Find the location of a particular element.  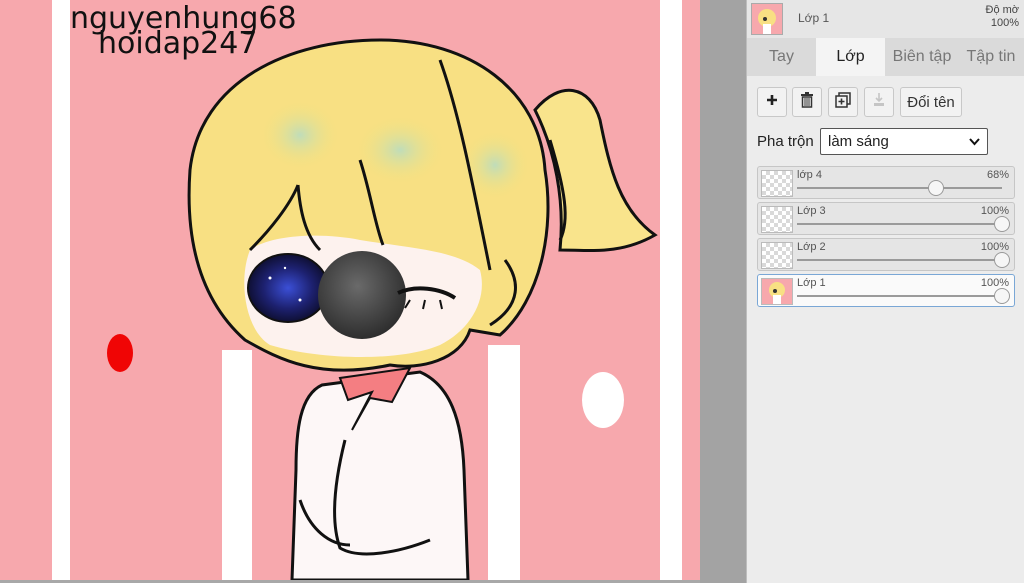

layer-row-selected: Lớp 1 100% is located at coordinates (886, 290).